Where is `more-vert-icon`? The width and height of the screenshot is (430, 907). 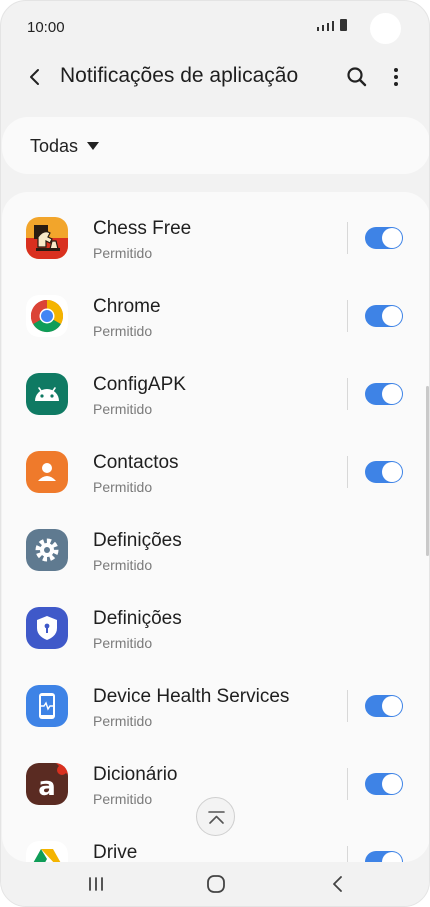 more-vert-icon is located at coordinates (396, 77).